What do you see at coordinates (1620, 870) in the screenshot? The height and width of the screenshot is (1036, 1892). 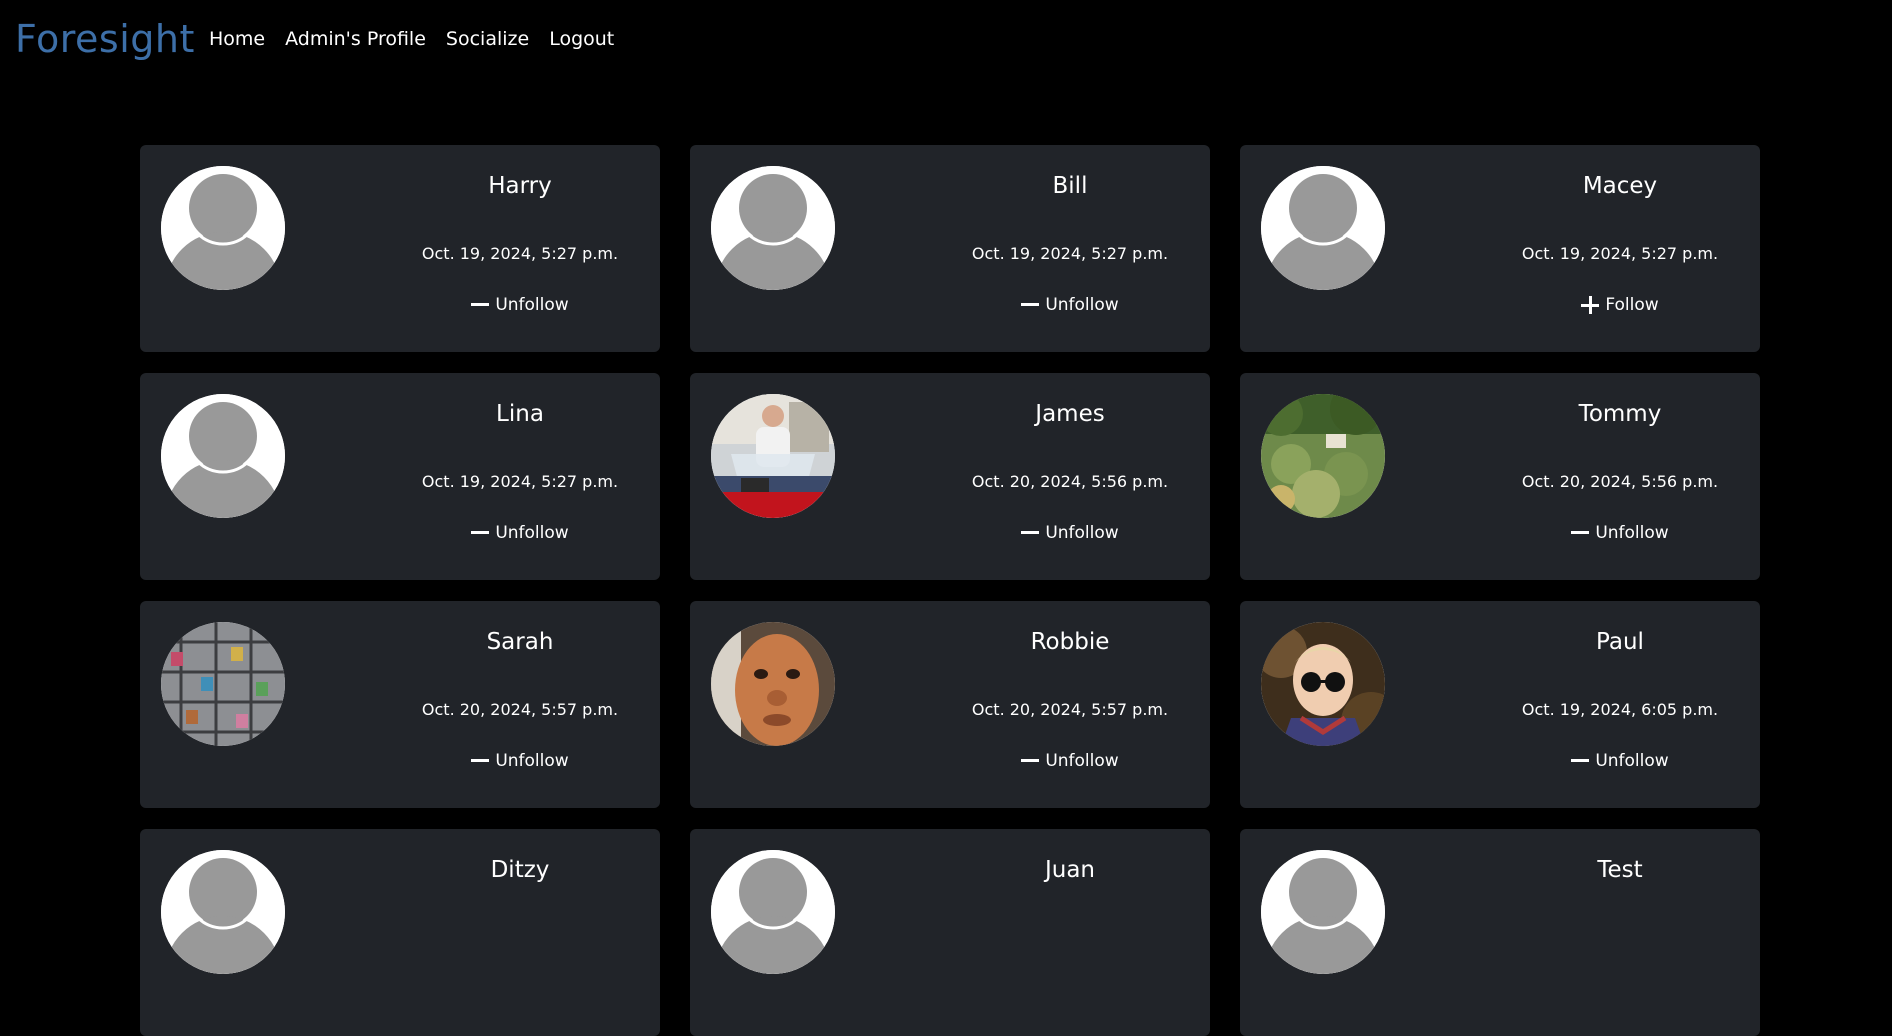 I see `user-name: Test` at bounding box center [1620, 870].